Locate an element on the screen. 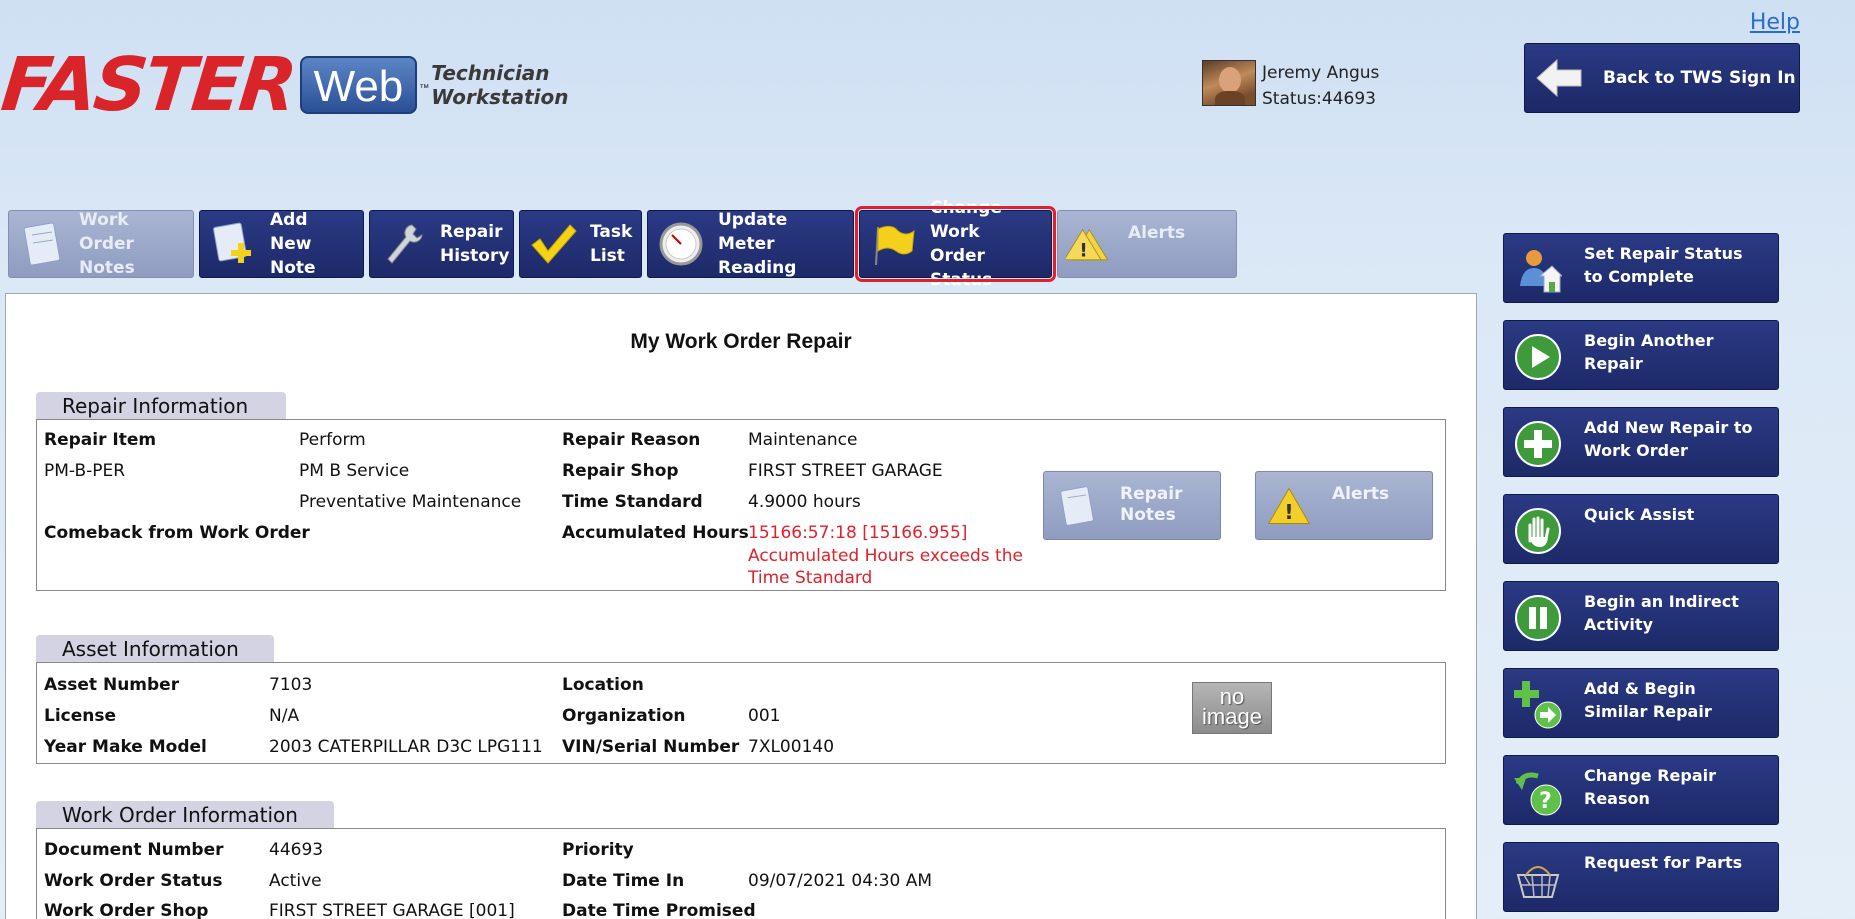 Image resolution: width=1855 pixels, height=919 pixels. sidebar-label-line1: Change Repair is located at coordinates (1650, 775).